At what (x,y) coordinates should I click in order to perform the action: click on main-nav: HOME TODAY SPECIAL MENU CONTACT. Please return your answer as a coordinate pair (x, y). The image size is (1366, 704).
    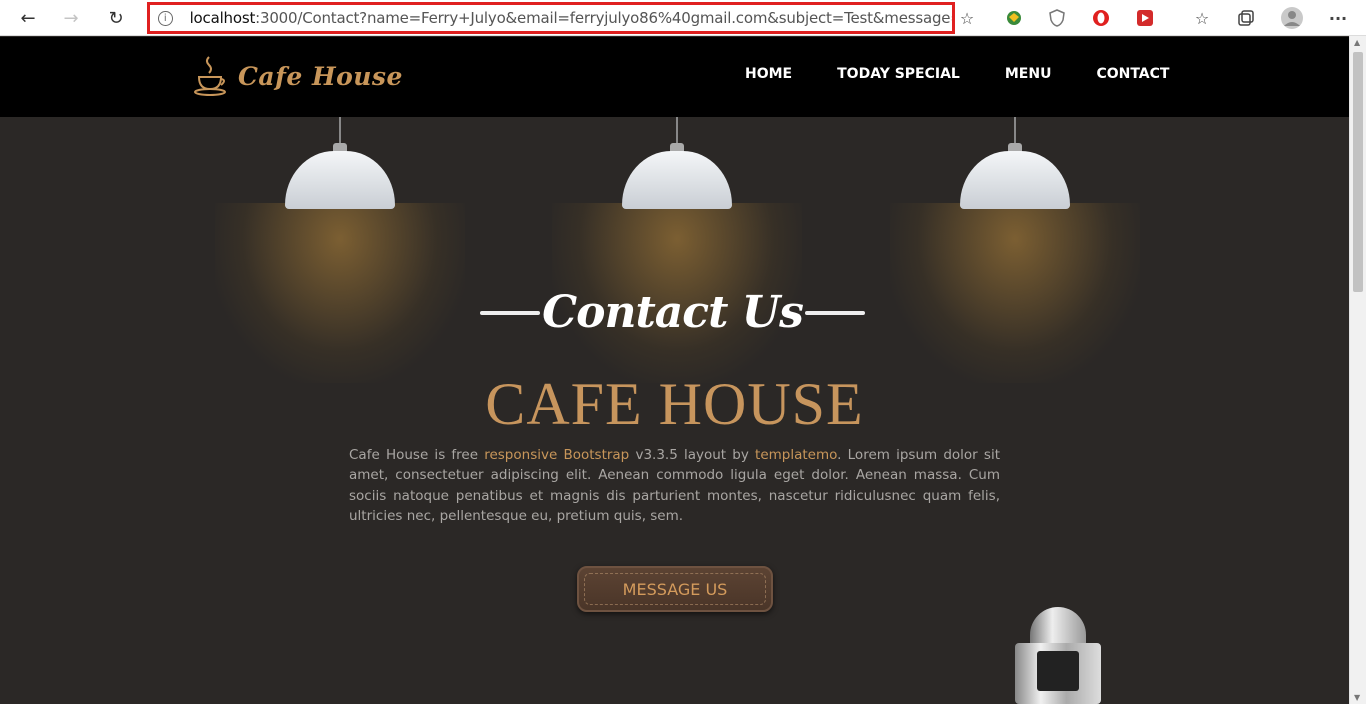
    Looking at the image, I should click on (979, 74).